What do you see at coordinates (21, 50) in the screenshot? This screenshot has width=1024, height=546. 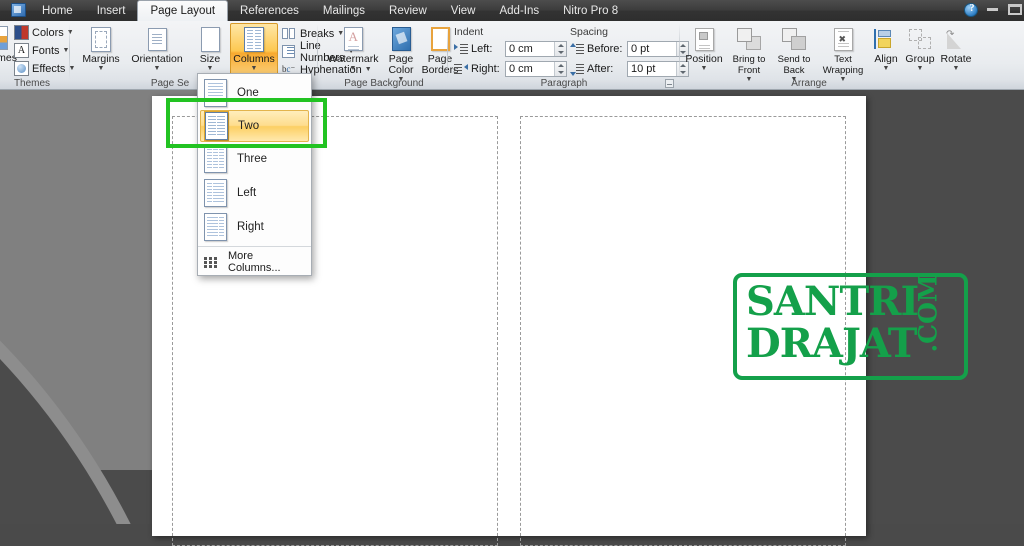 I see `fonts-icon: A` at bounding box center [21, 50].